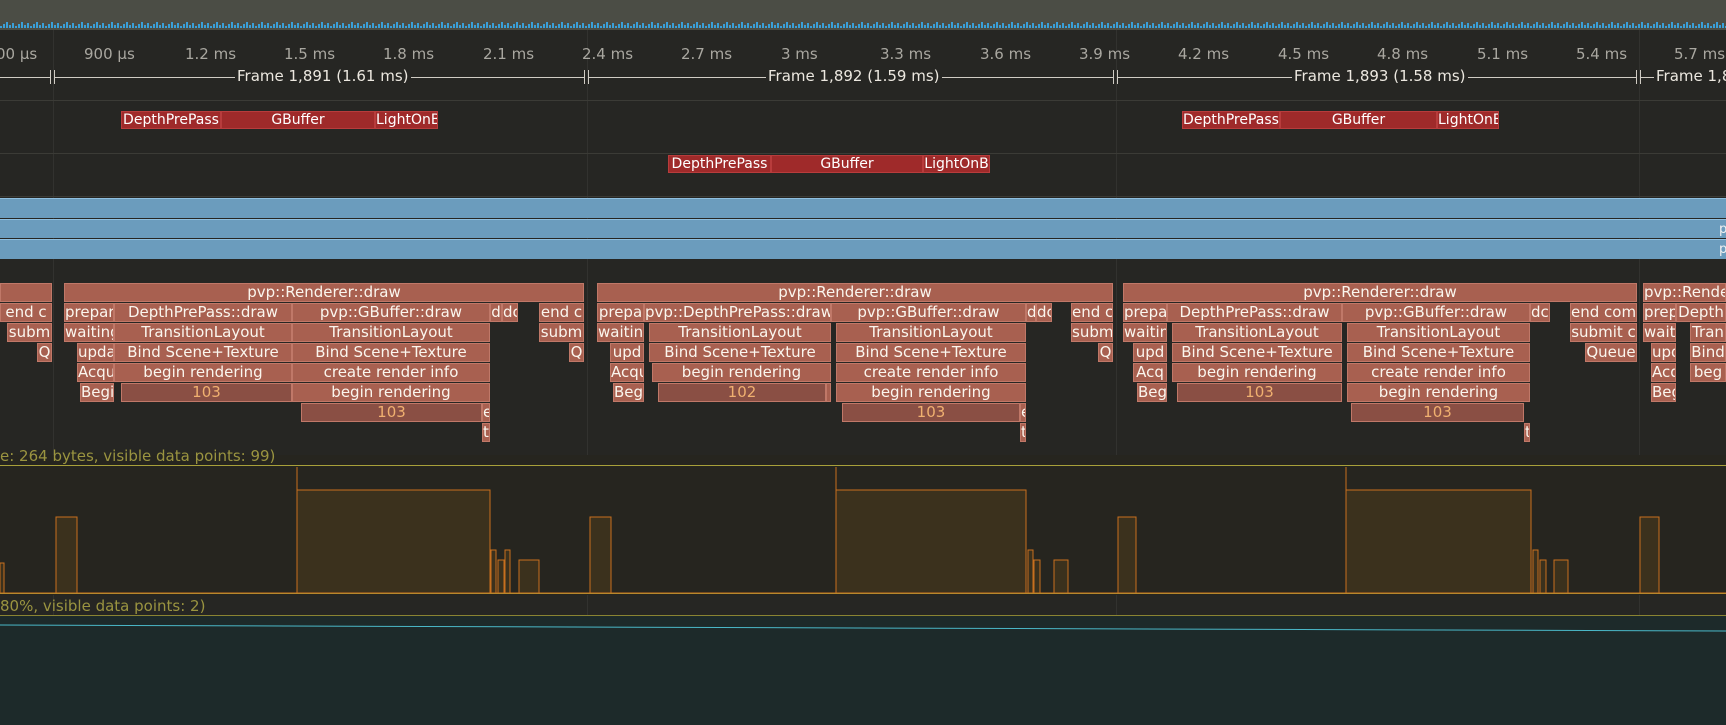 The width and height of the screenshot is (1726, 725). Describe the element at coordinates (1603, 332) in the screenshot. I see `cpu-zone-submit: submit c` at that location.